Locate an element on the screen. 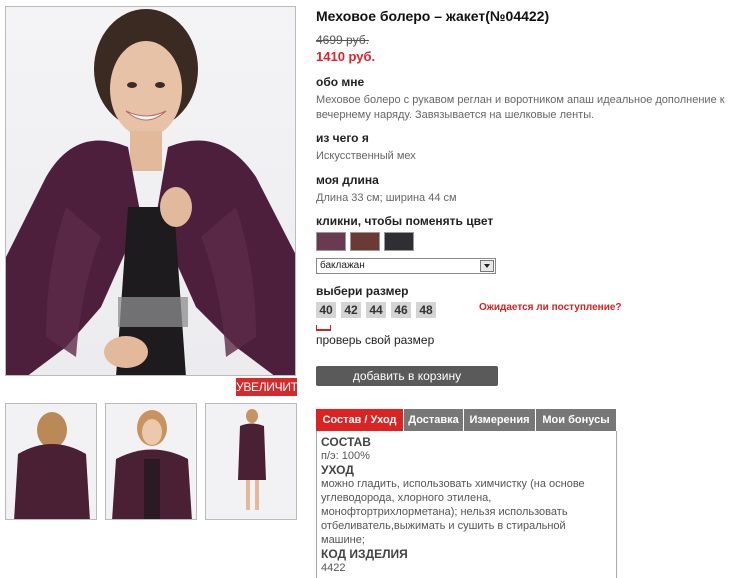 The height and width of the screenshot is (578, 741). color-select-value: баклажан is located at coordinates (342, 265).